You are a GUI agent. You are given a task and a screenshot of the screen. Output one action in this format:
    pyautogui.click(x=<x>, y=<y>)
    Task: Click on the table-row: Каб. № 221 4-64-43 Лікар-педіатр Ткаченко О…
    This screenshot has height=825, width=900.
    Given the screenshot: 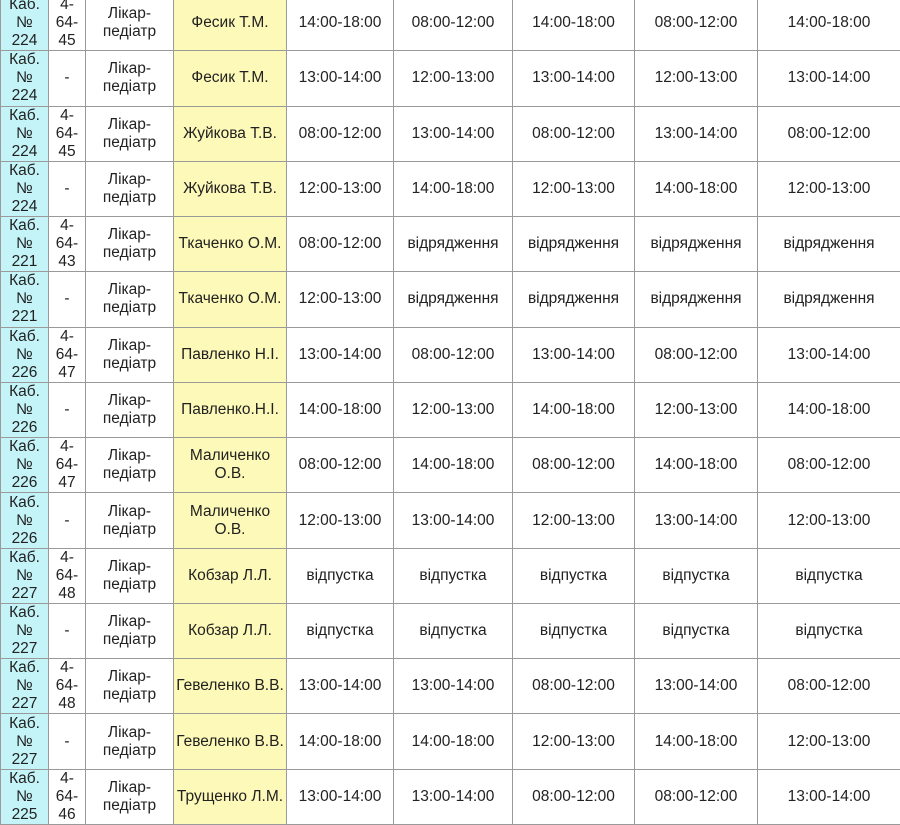 What is the action you would take?
    pyautogui.click(x=450, y=244)
    